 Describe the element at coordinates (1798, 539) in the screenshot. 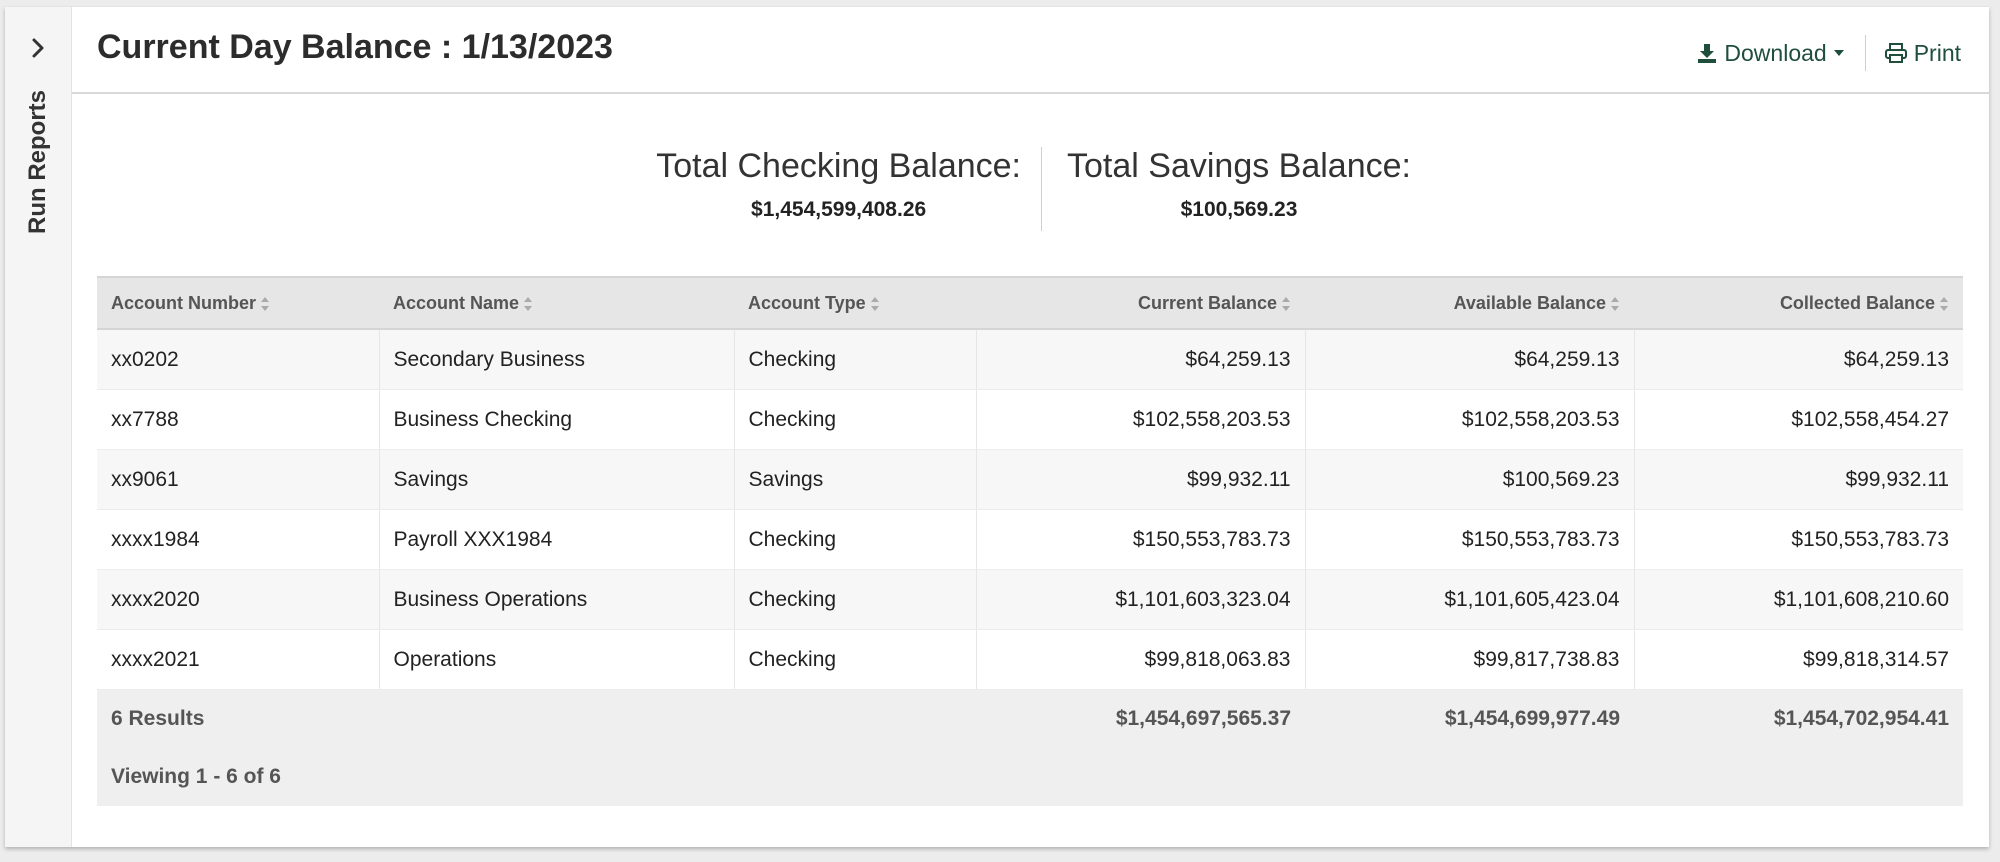

I see `collected-balance-cell: $150,553,783.73` at that location.